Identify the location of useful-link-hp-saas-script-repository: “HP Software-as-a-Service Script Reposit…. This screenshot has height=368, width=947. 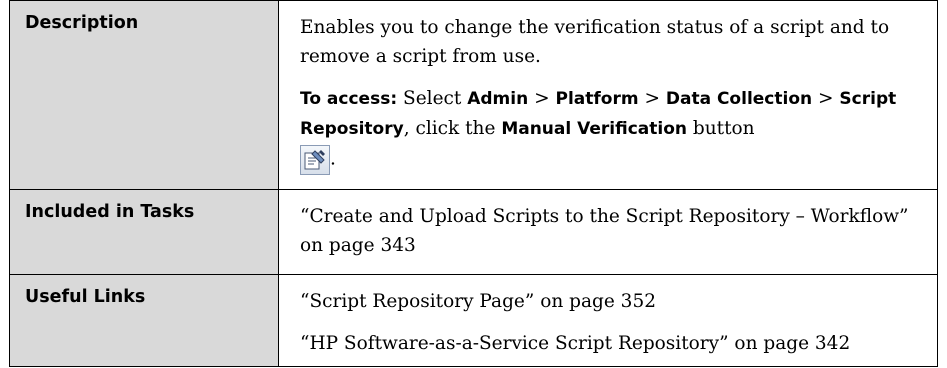
(614, 343).